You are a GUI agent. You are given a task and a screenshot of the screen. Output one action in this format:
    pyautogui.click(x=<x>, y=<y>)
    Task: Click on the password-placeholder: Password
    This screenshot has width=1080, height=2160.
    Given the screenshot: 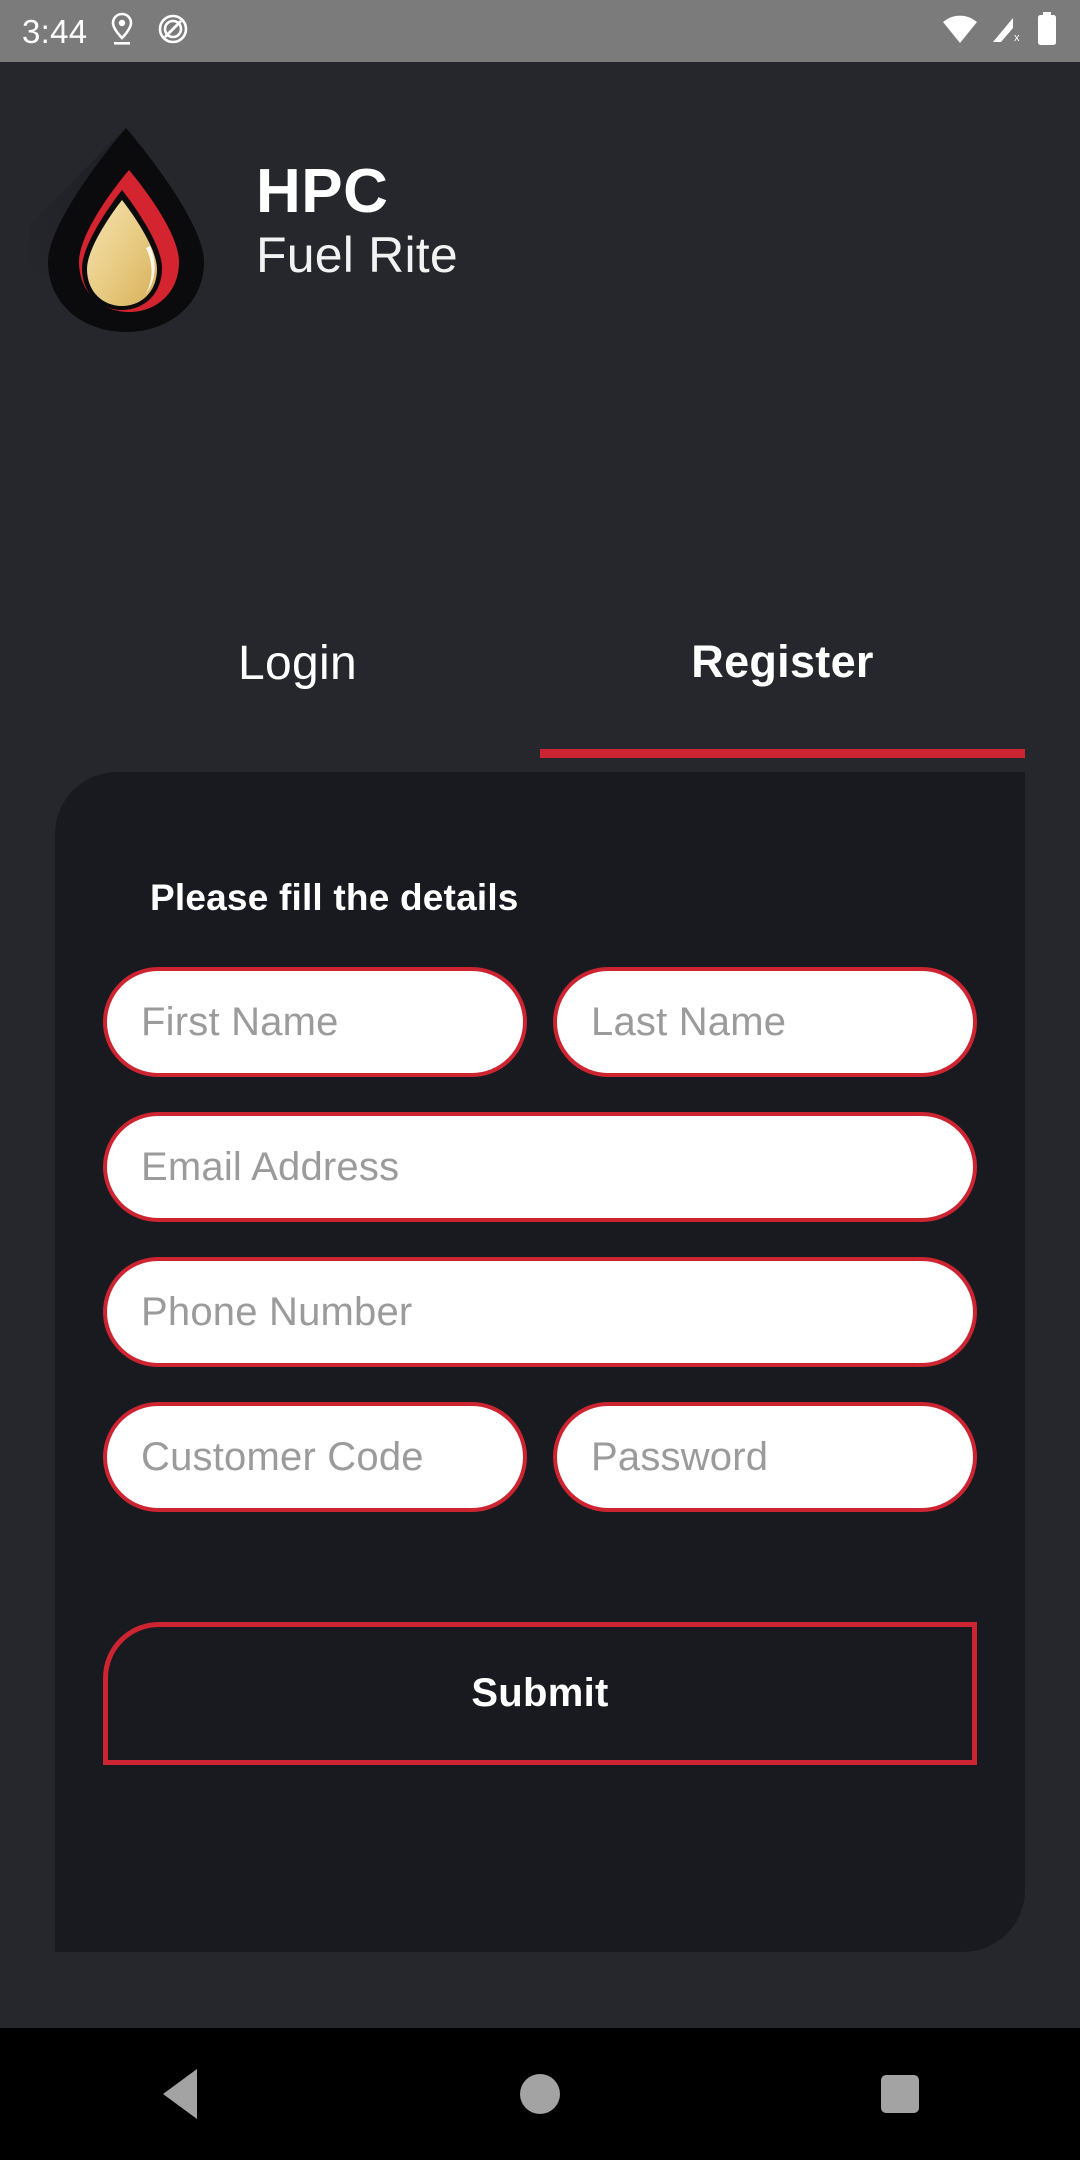 What is the action you would take?
    pyautogui.click(x=680, y=1456)
    